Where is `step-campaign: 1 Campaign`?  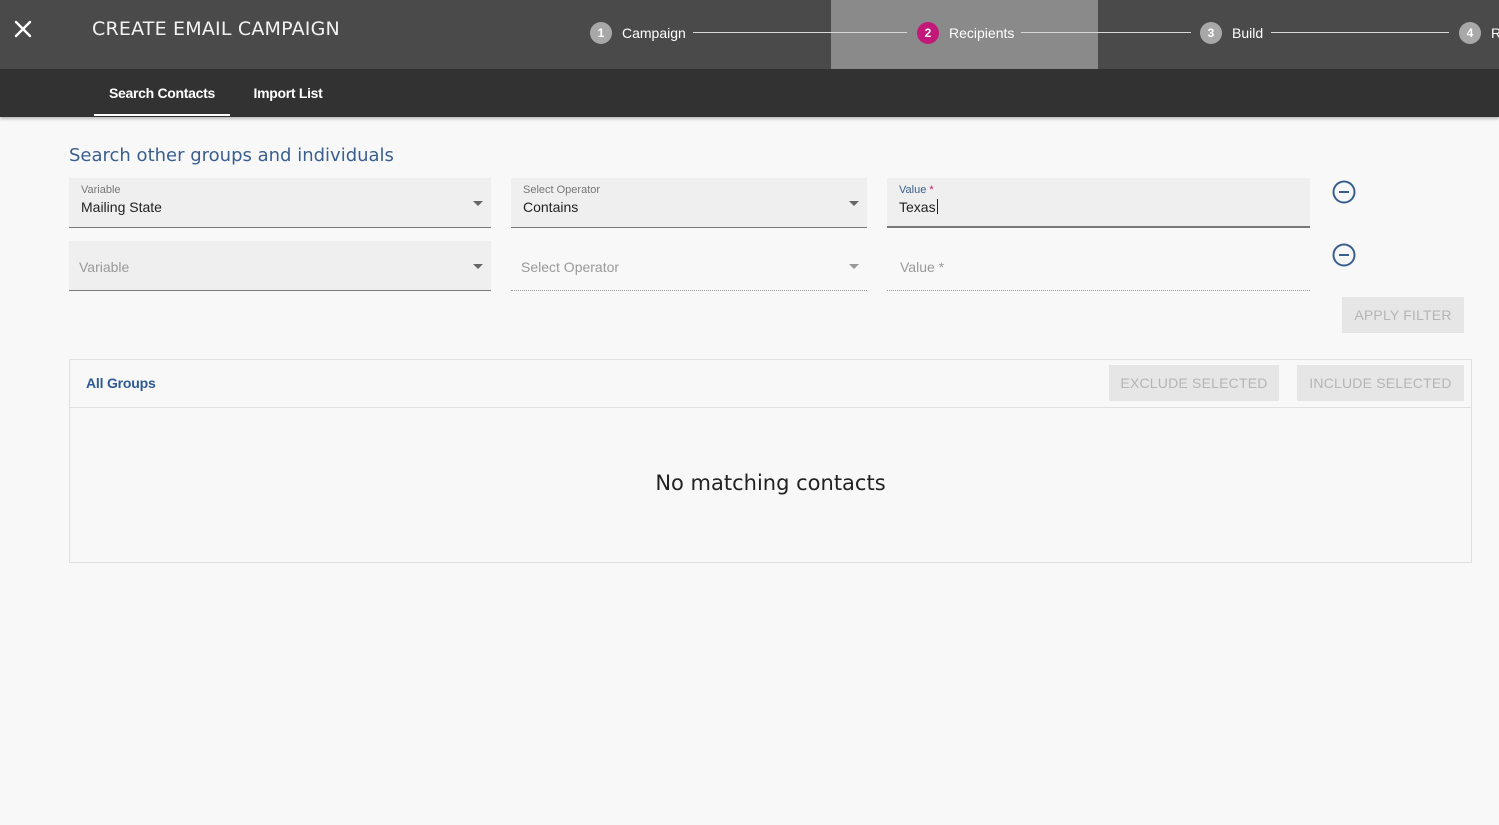
step-campaign: 1 Campaign is located at coordinates (638, 33).